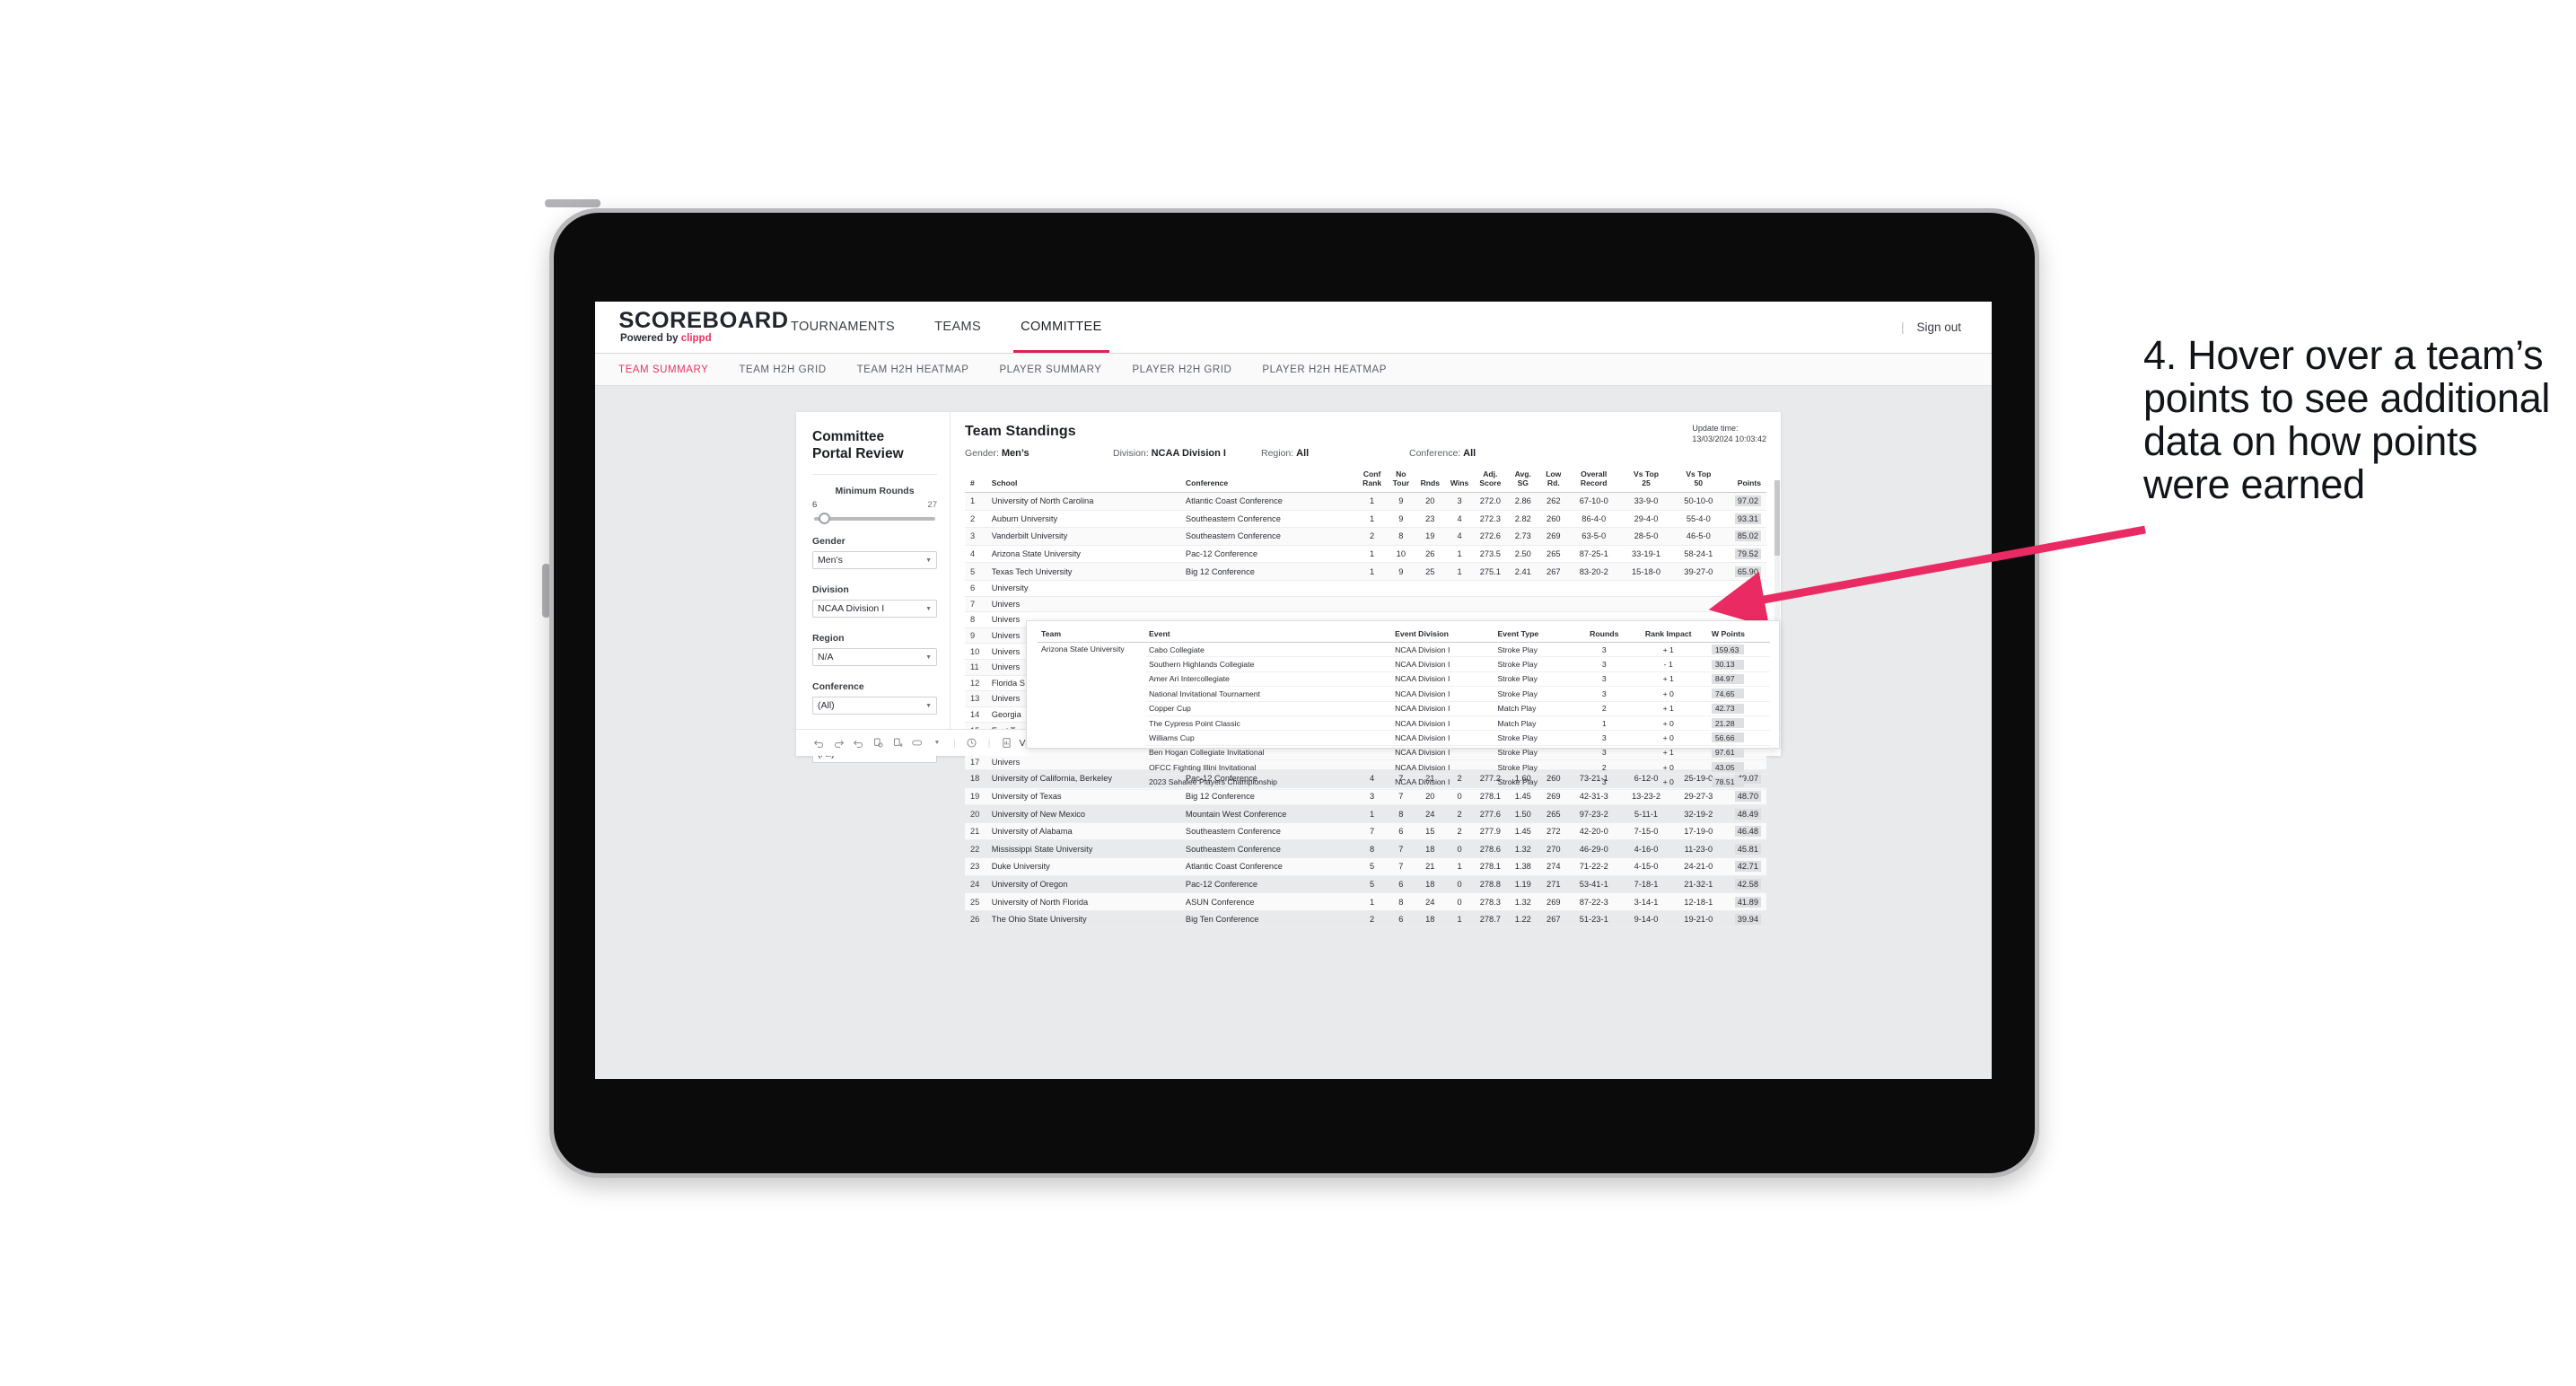 The width and height of the screenshot is (2576, 1386). Describe the element at coordinates (1745, 501) in the screenshot. I see `cell-pts: 97.02` at that location.